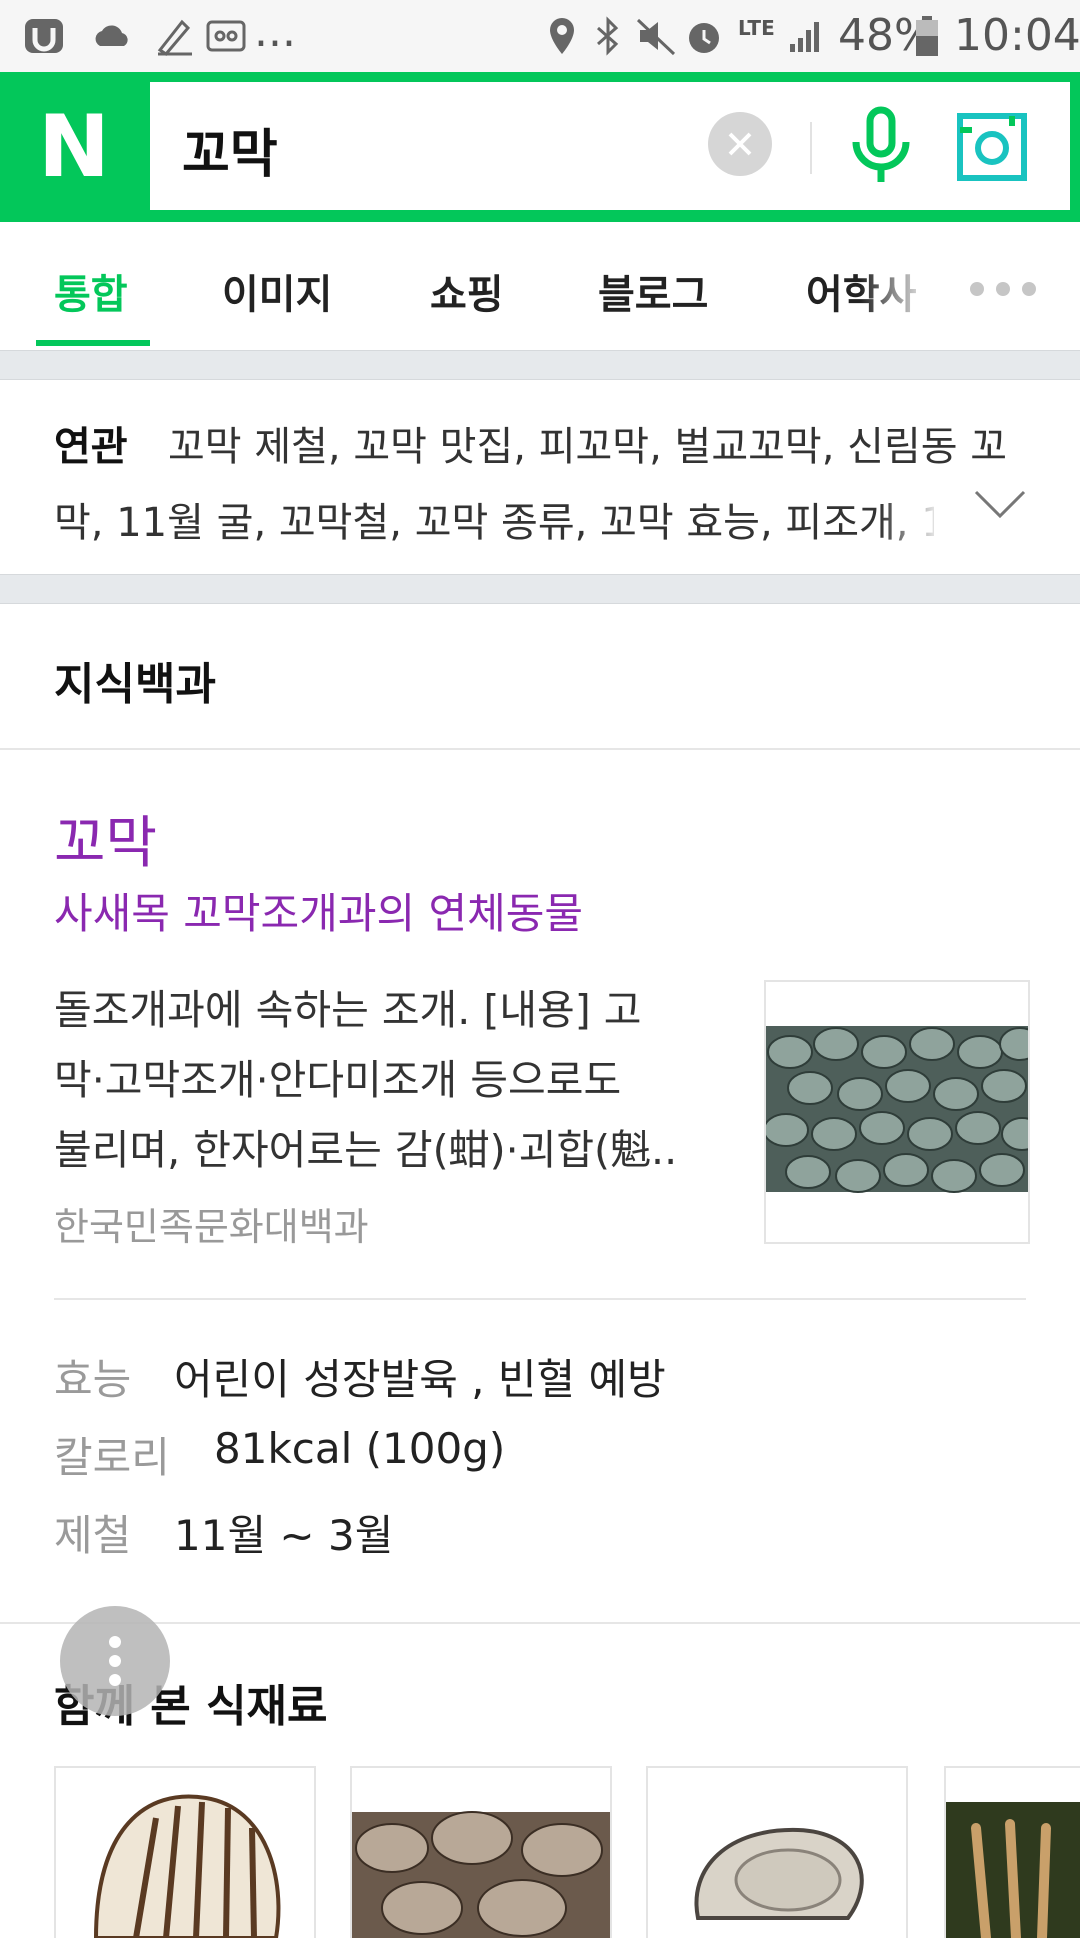 The width and height of the screenshot is (1080, 1938). Describe the element at coordinates (318, 910) in the screenshot. I see `entry-subtitle-link: 사새목 꼬막조개과의 연체동물` at that location.